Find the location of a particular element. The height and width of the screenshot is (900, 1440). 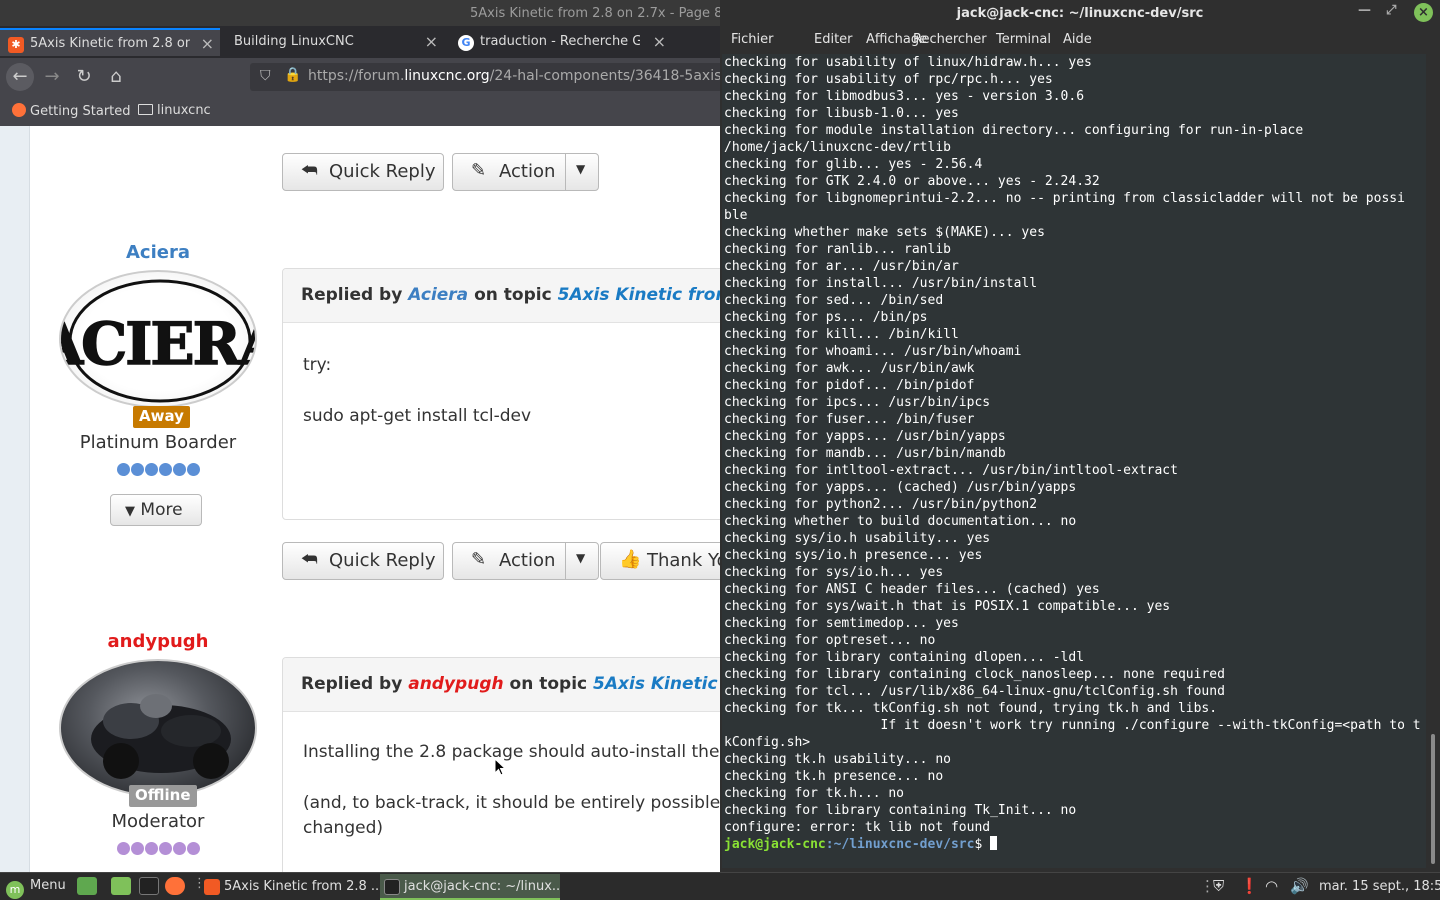

reply-icon: ⮪ is located at coordinates (309, 170).